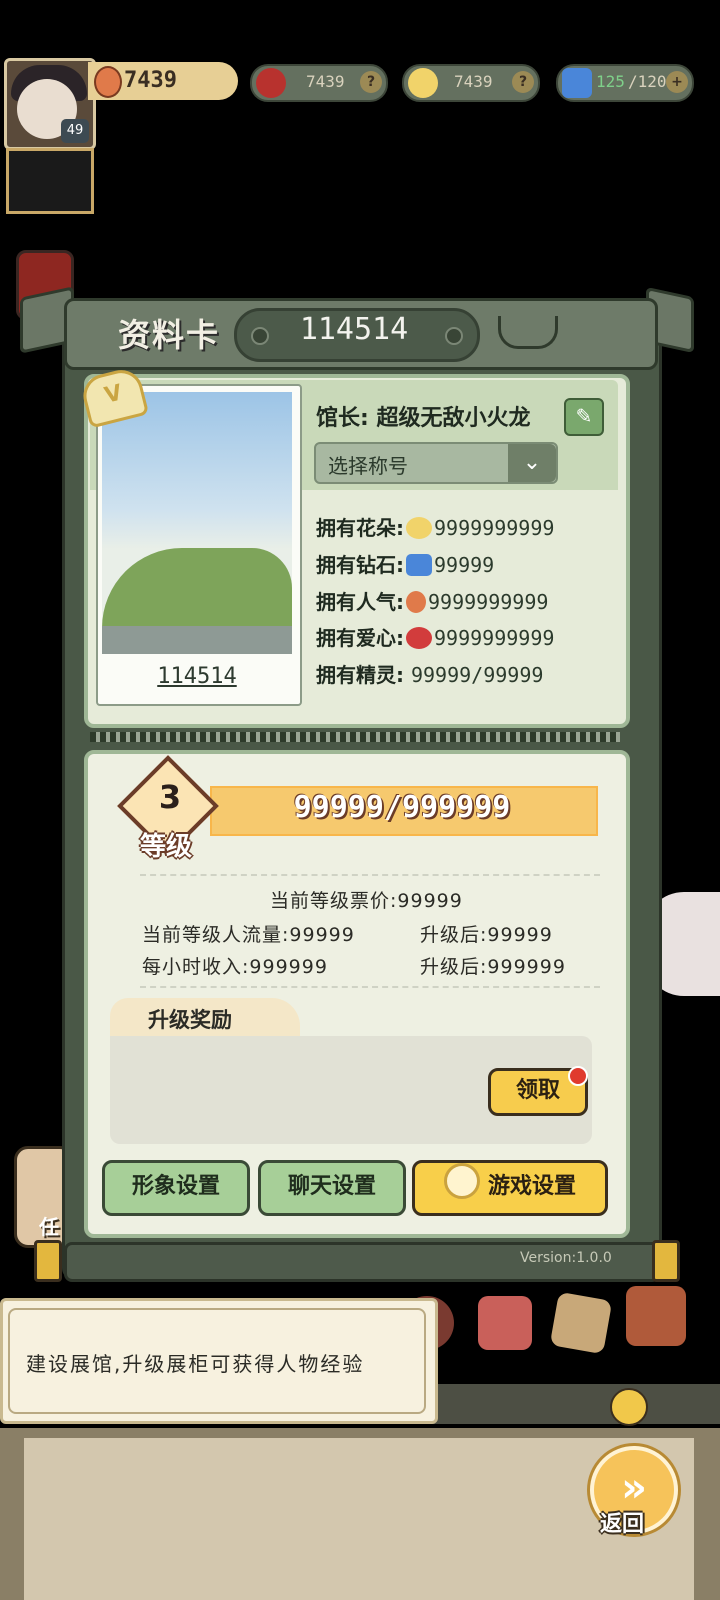  What do you see at coordinates (190, 1020) in the screenshot?
I see `reward-title: 升级奖励` at bounding box center [190, 1020].